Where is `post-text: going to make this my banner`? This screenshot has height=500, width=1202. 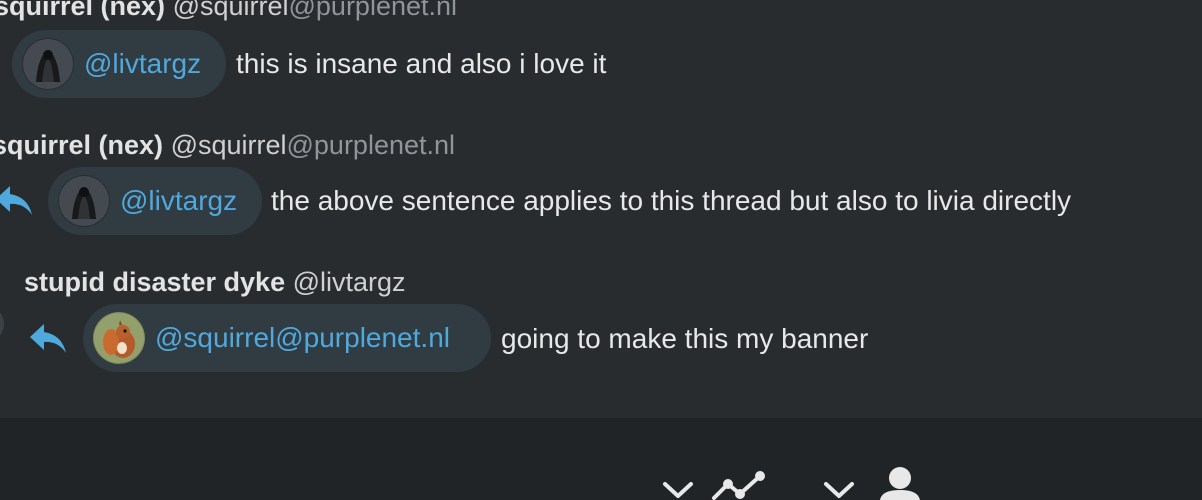 post-text: going to make this my banner is located at coordinates (685, 338).